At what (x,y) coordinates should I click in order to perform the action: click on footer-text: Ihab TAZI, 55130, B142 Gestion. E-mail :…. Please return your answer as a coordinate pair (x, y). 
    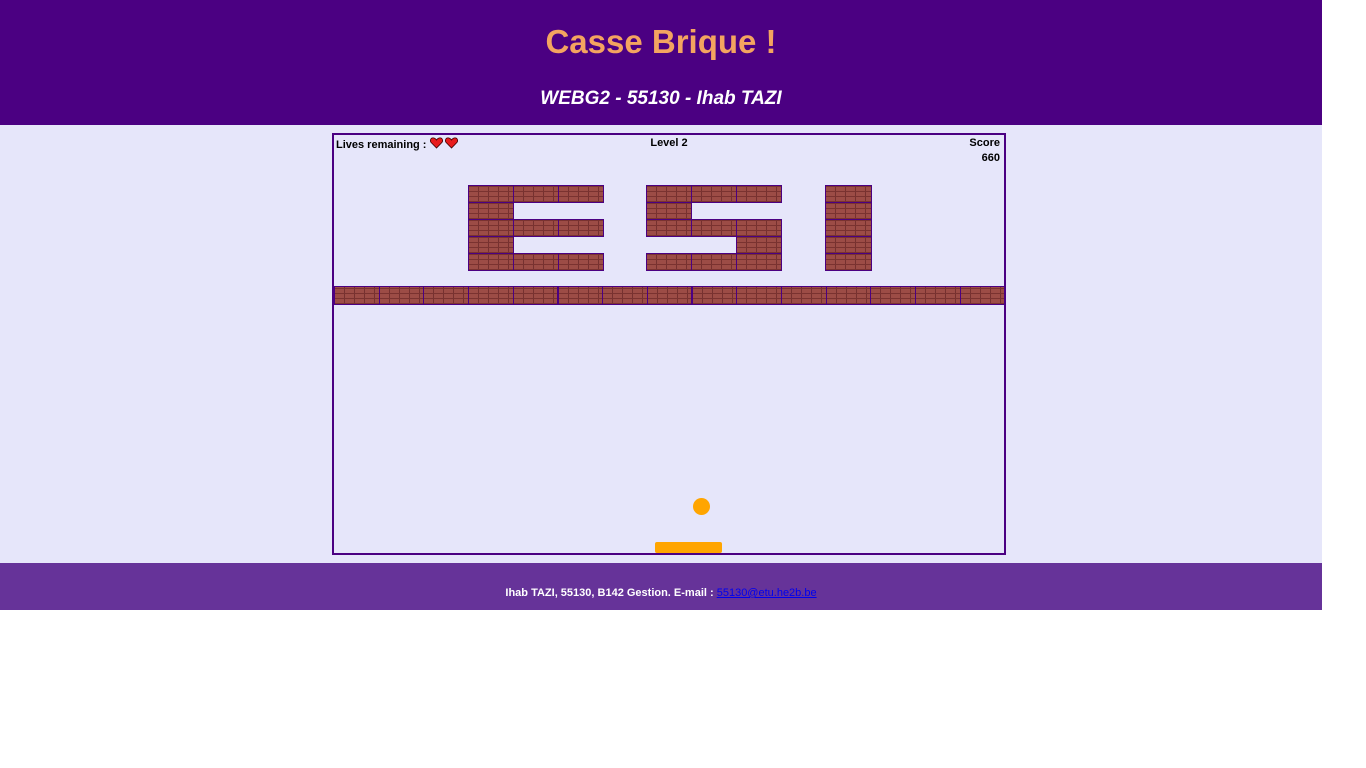
    Looking at the image, I should click on (661, 593).